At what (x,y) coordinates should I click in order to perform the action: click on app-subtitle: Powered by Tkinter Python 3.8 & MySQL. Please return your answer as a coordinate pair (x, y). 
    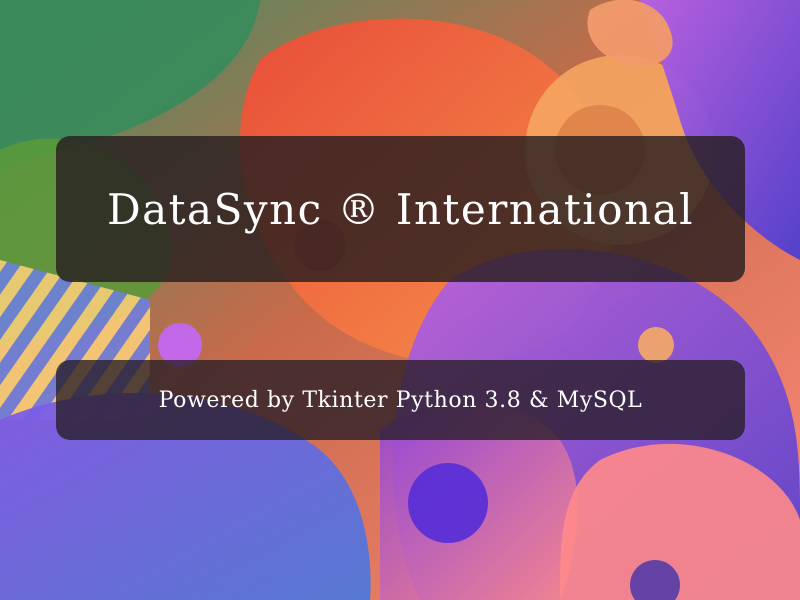
    Looking at the image, I should click on (400, 400).